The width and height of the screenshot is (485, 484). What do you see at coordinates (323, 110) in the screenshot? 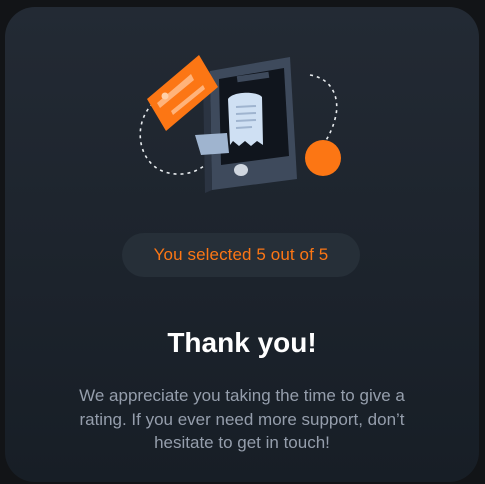
I see `dashed-orbit-right` at bounding box center [323, 110].